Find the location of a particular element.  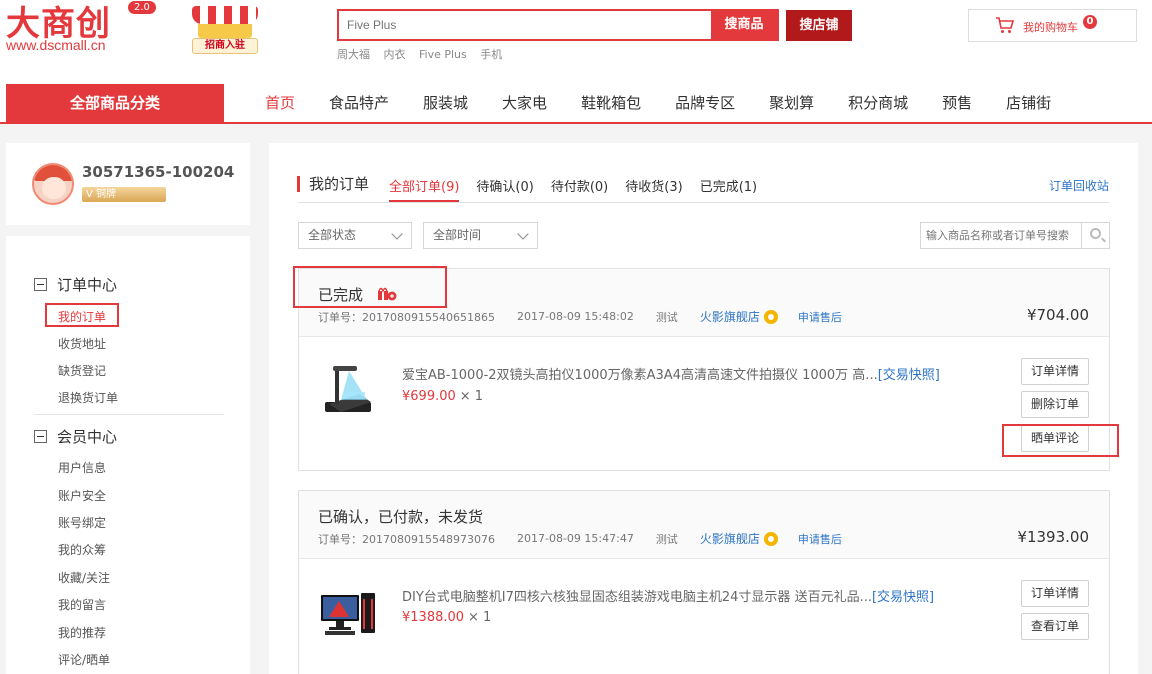

avatar-face is located at coordinates (54, 188).